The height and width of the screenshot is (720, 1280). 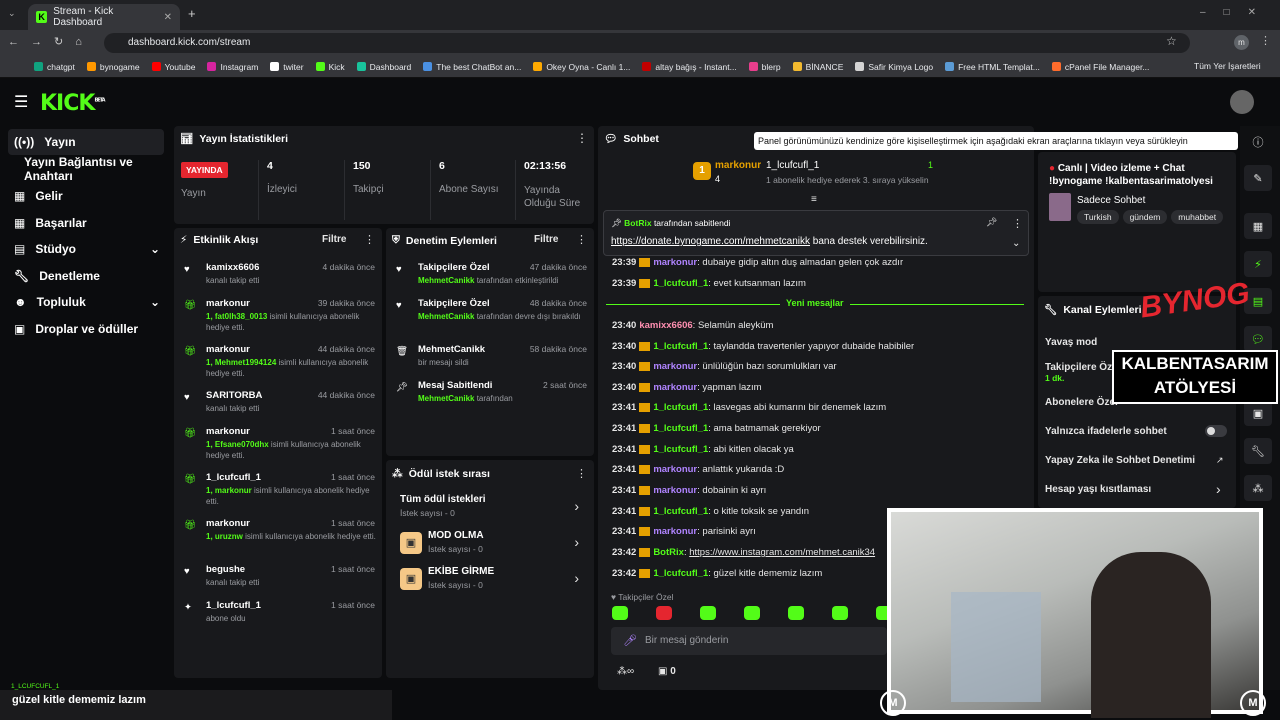 I want to click on reward-mod-olma: ▣ MOD OLMA İstek sayısı - 0 ›, so click(x=492, y=544).